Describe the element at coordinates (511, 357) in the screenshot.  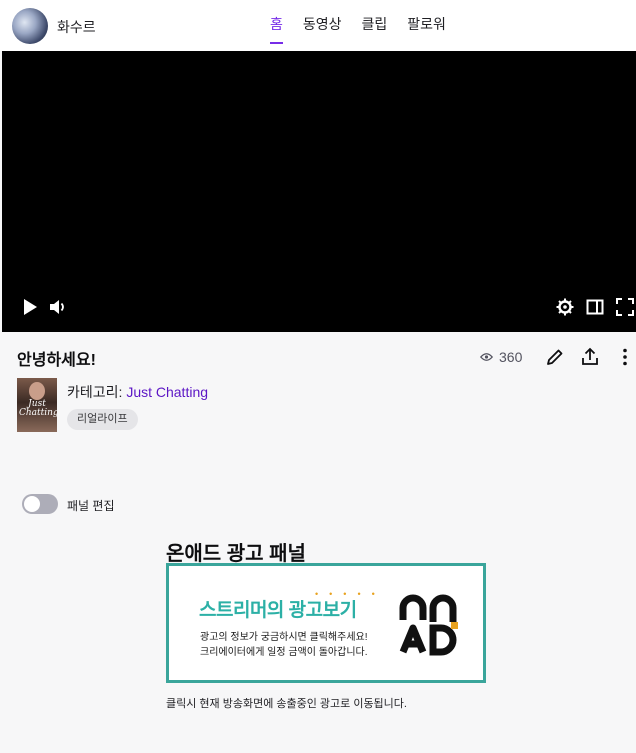
I see `viewer-count-value: 360` at that location.